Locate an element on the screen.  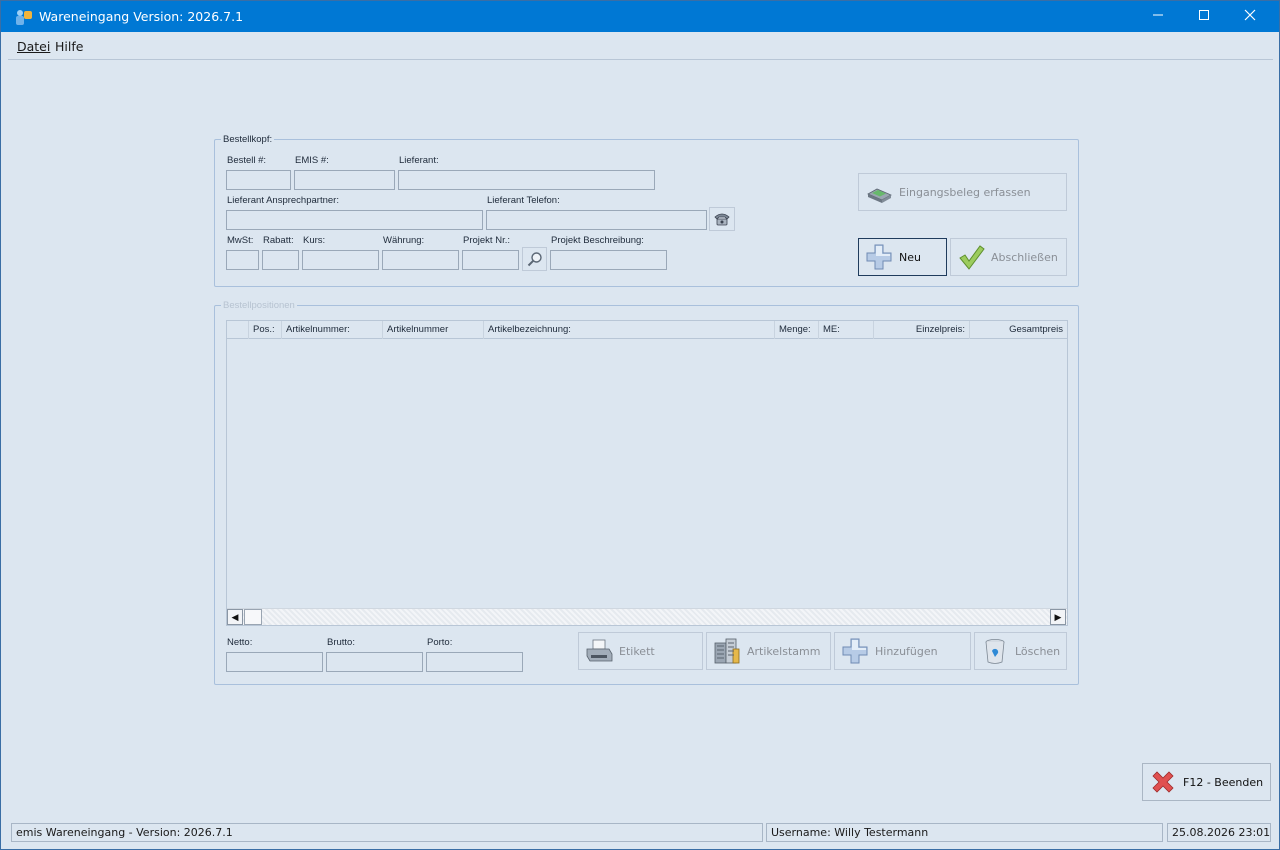
title-bar: Wareneingang Version: 2026.7.1 is located at coordinates (640, 16).